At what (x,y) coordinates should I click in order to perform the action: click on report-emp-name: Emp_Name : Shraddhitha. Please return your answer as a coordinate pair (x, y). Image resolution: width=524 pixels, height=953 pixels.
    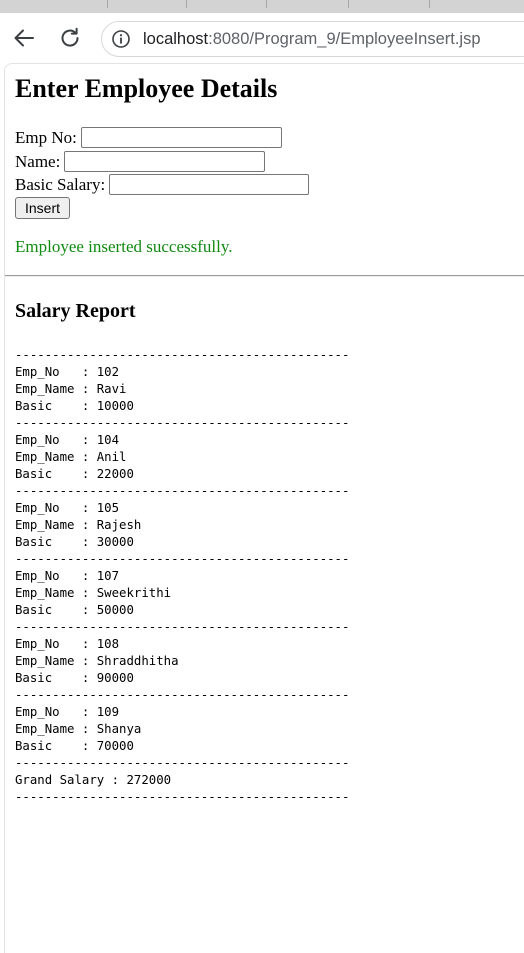
    Looking at the image, I should click on (97, 661).